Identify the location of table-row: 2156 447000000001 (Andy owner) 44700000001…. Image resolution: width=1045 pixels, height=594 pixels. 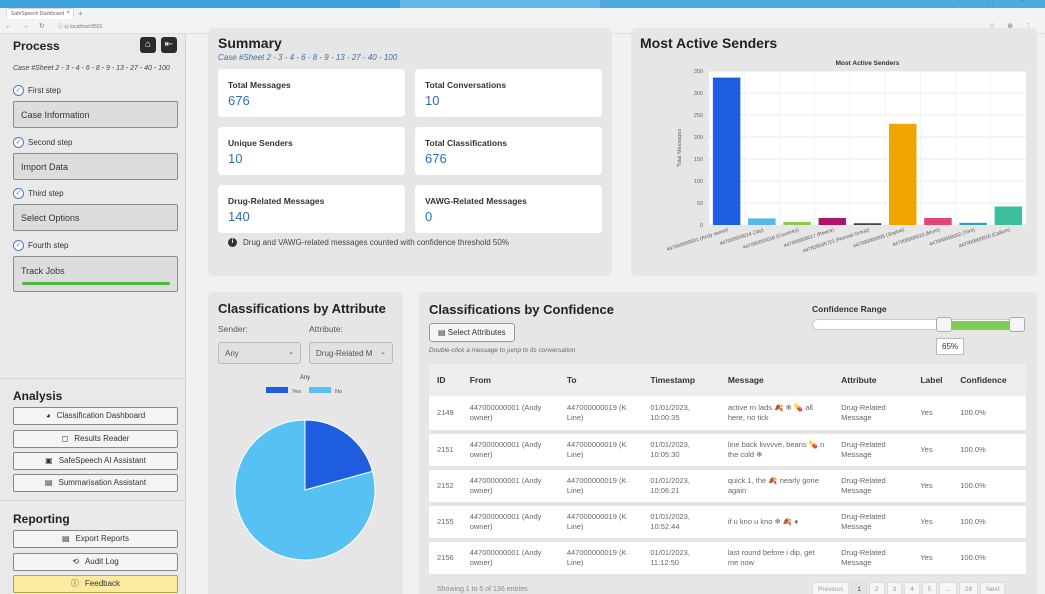
(727, 558).